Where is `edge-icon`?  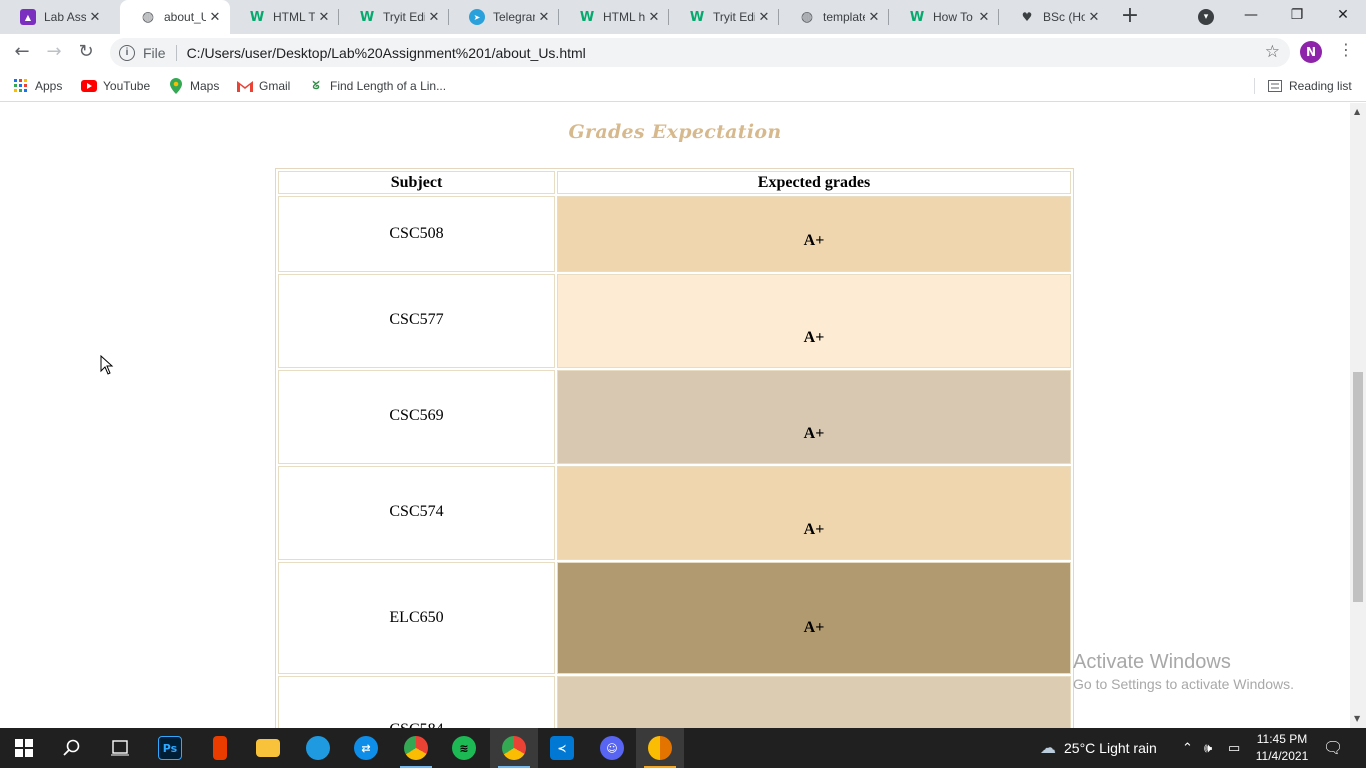 edge-icon is located at coordinates (318, 748).